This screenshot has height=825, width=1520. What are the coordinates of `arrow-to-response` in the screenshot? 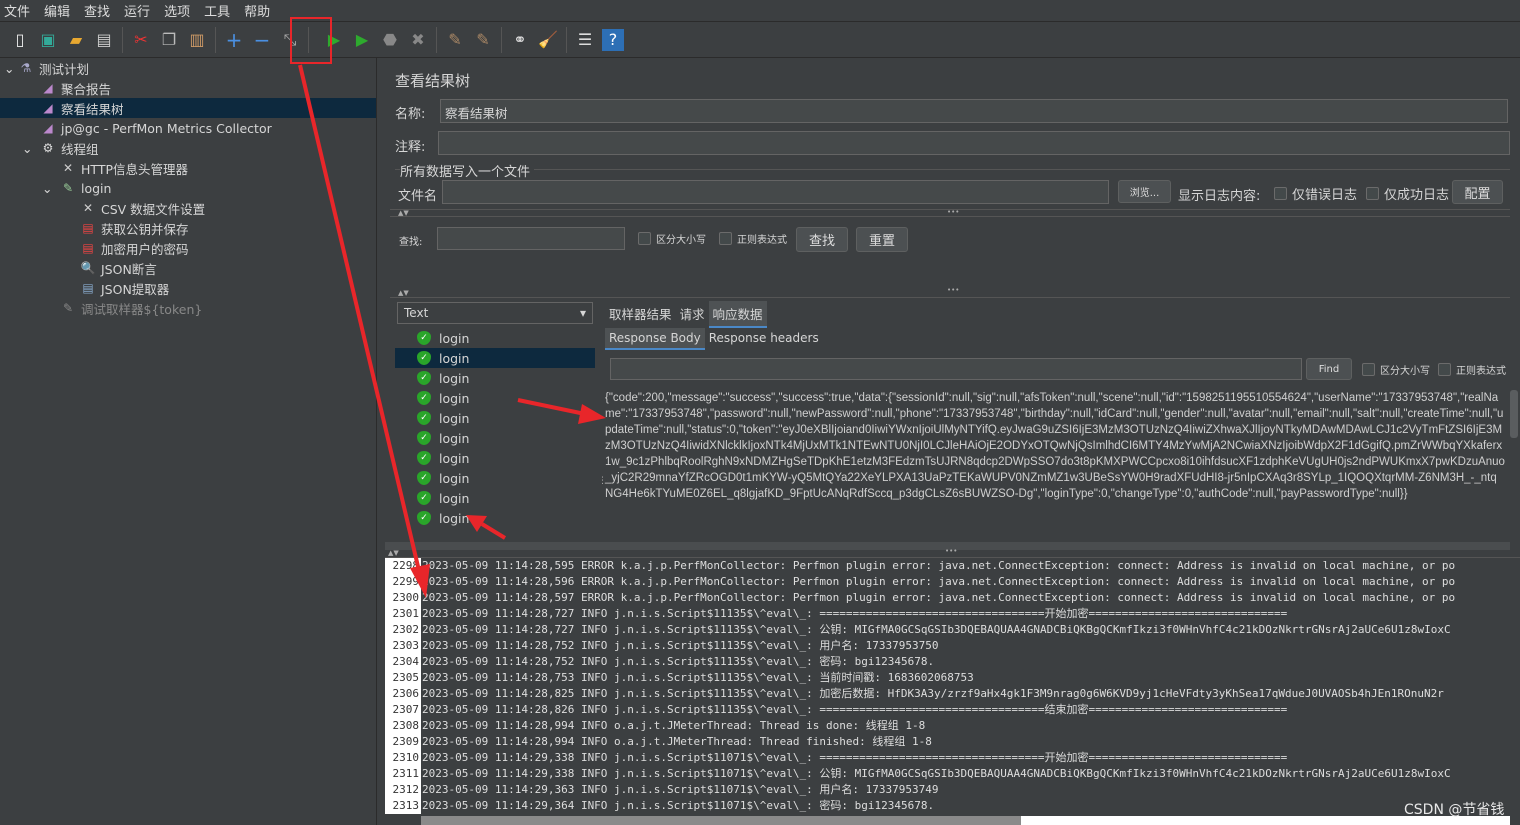 It's located at (551, 407).